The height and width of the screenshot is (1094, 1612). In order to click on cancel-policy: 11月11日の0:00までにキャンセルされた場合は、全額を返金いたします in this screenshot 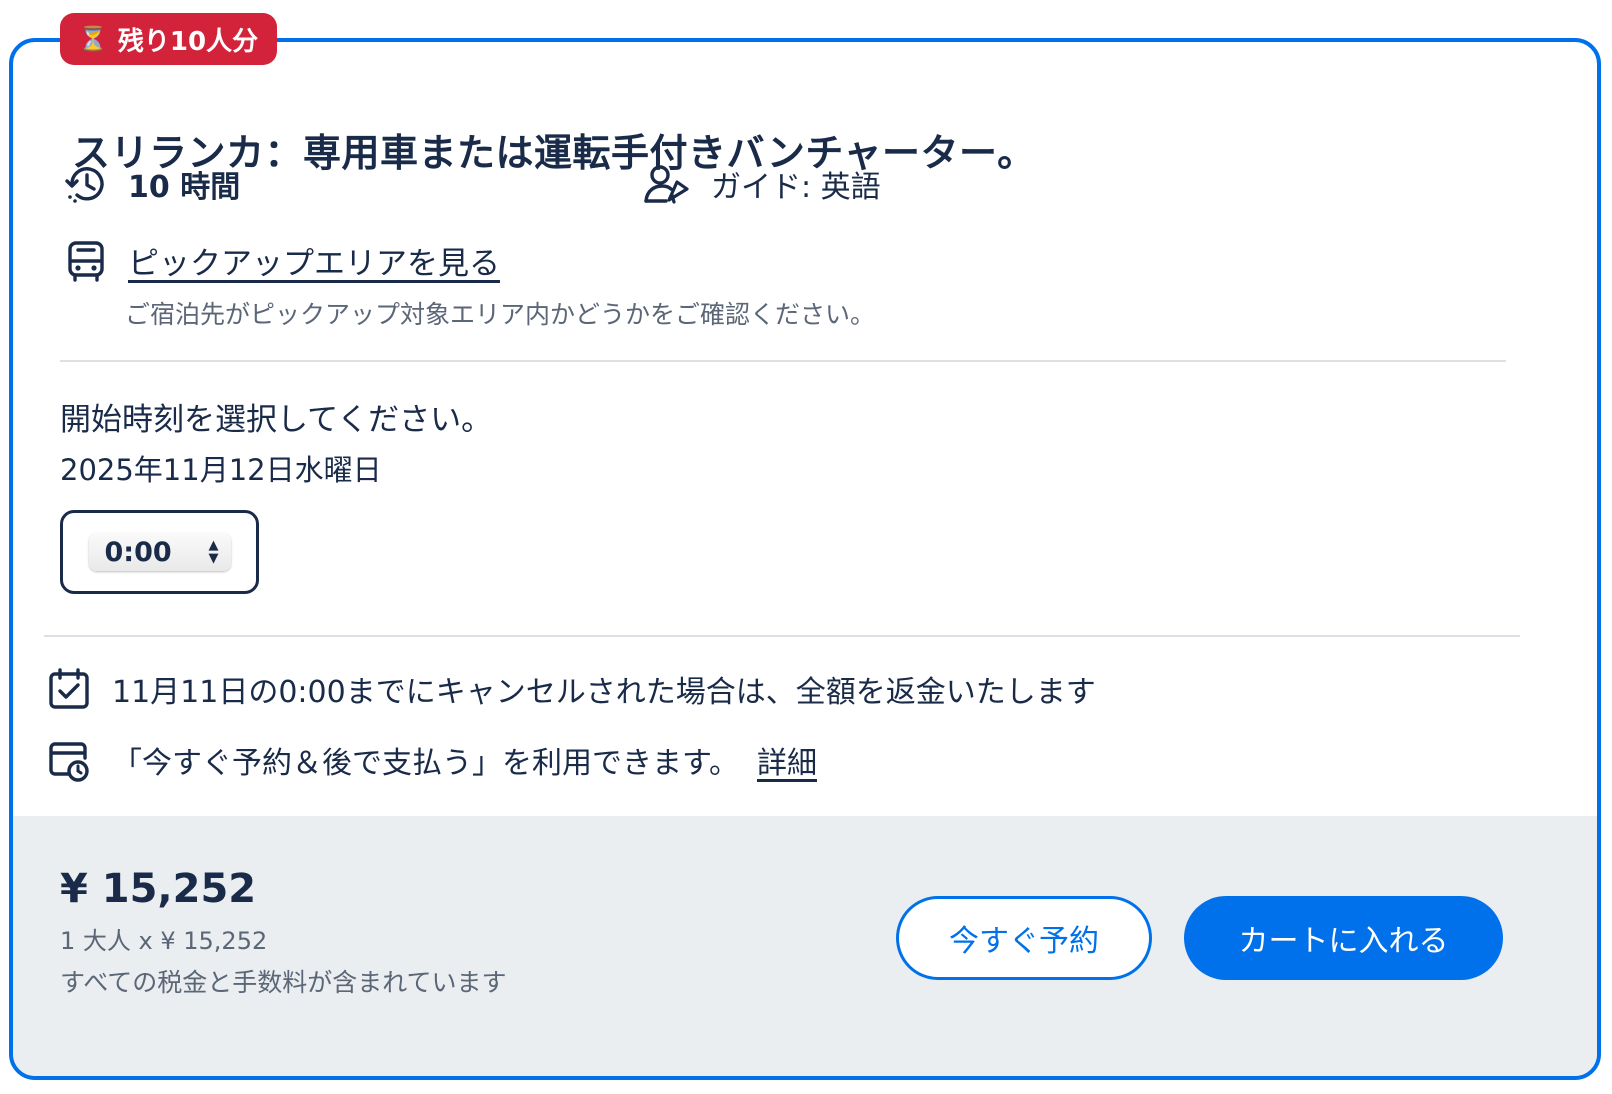, I will do `click(572, 689)`.